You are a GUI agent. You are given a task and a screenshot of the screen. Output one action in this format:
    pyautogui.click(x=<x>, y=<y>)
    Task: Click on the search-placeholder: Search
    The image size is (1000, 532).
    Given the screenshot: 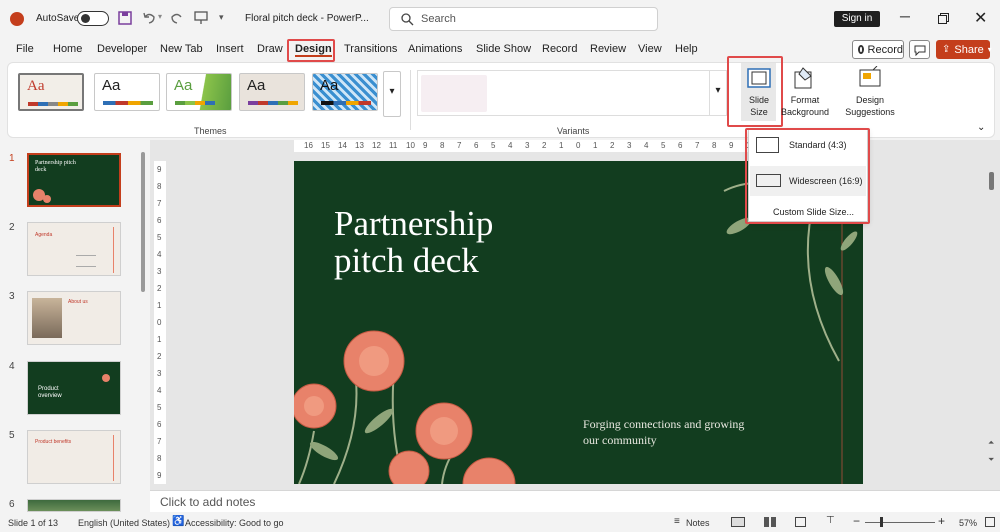 What is the action you would take?
    pyautogui.click(x=438, y=19)
    